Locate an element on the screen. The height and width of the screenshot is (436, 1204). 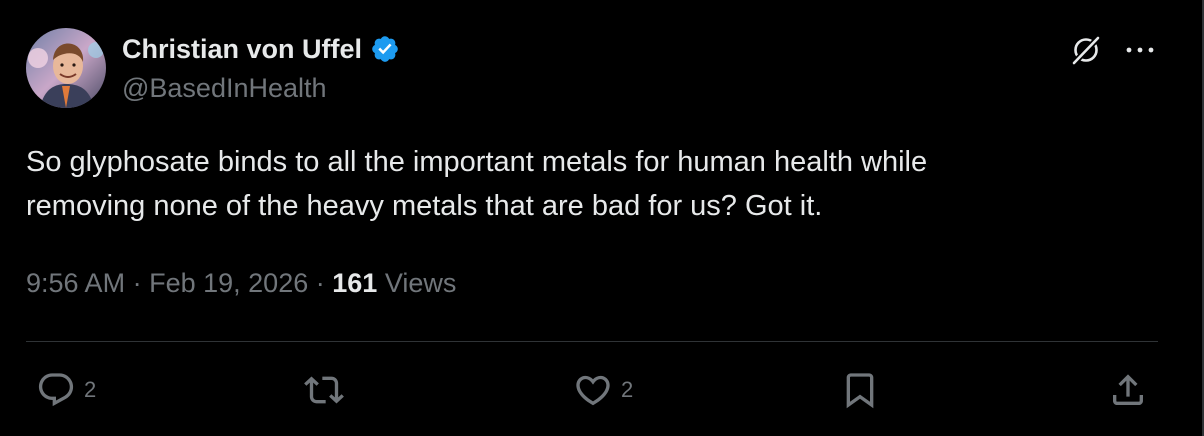
like-count: 2 is located at coordinates (627, 389).